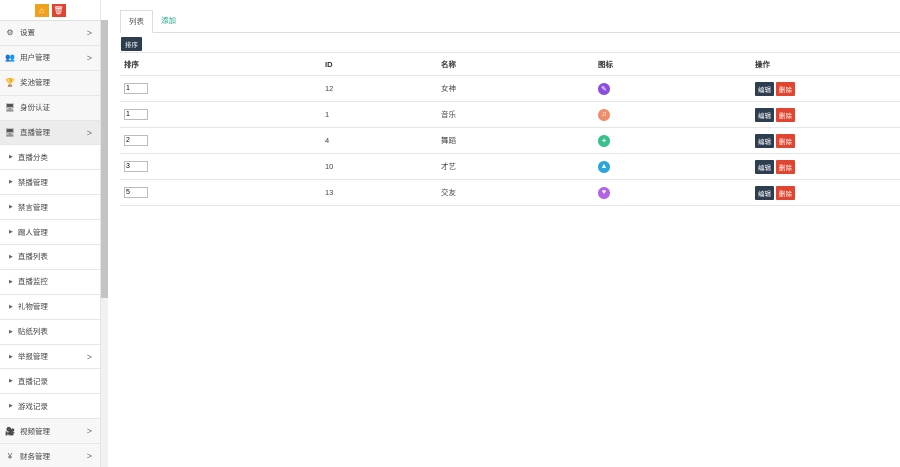  Describe the element at coordinates (10, 33) in the screenshot. I see `gear-icon: ⚙` at that location.